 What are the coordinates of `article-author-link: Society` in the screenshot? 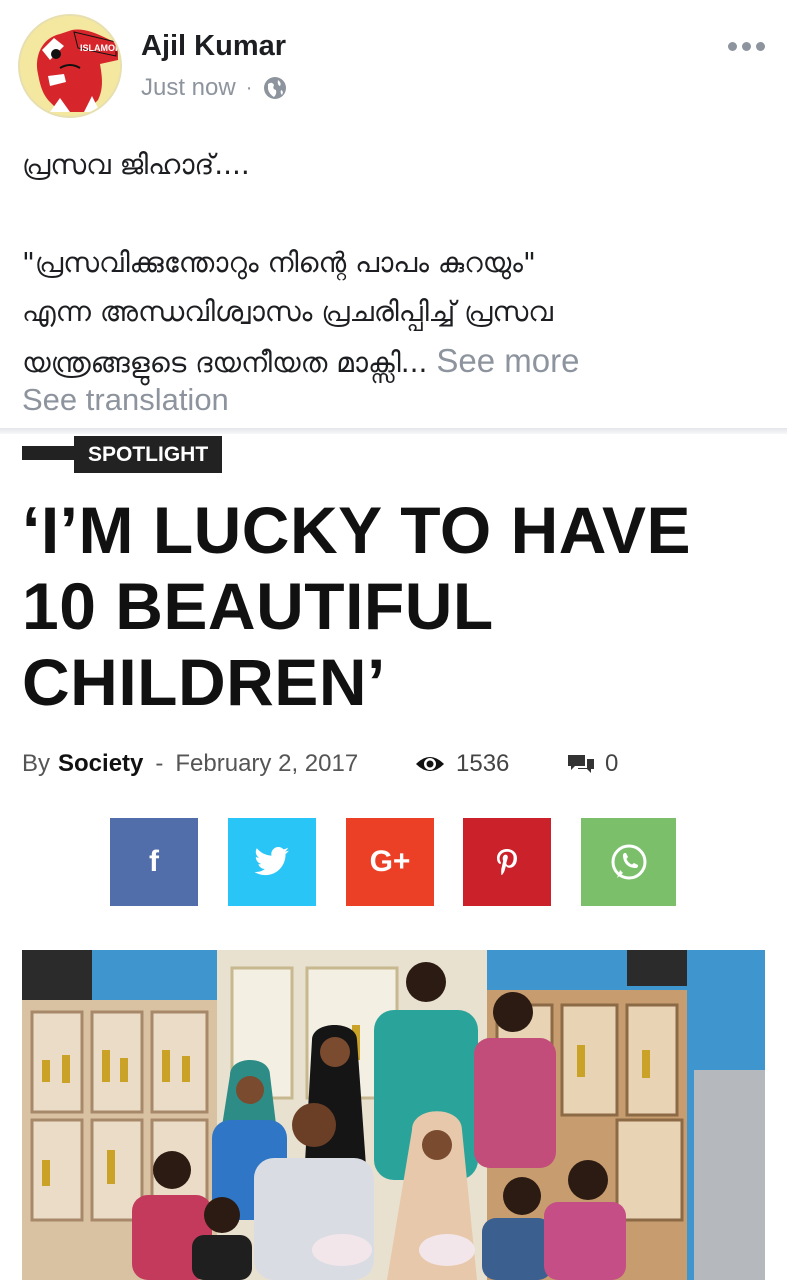 It's located at (100, 764).